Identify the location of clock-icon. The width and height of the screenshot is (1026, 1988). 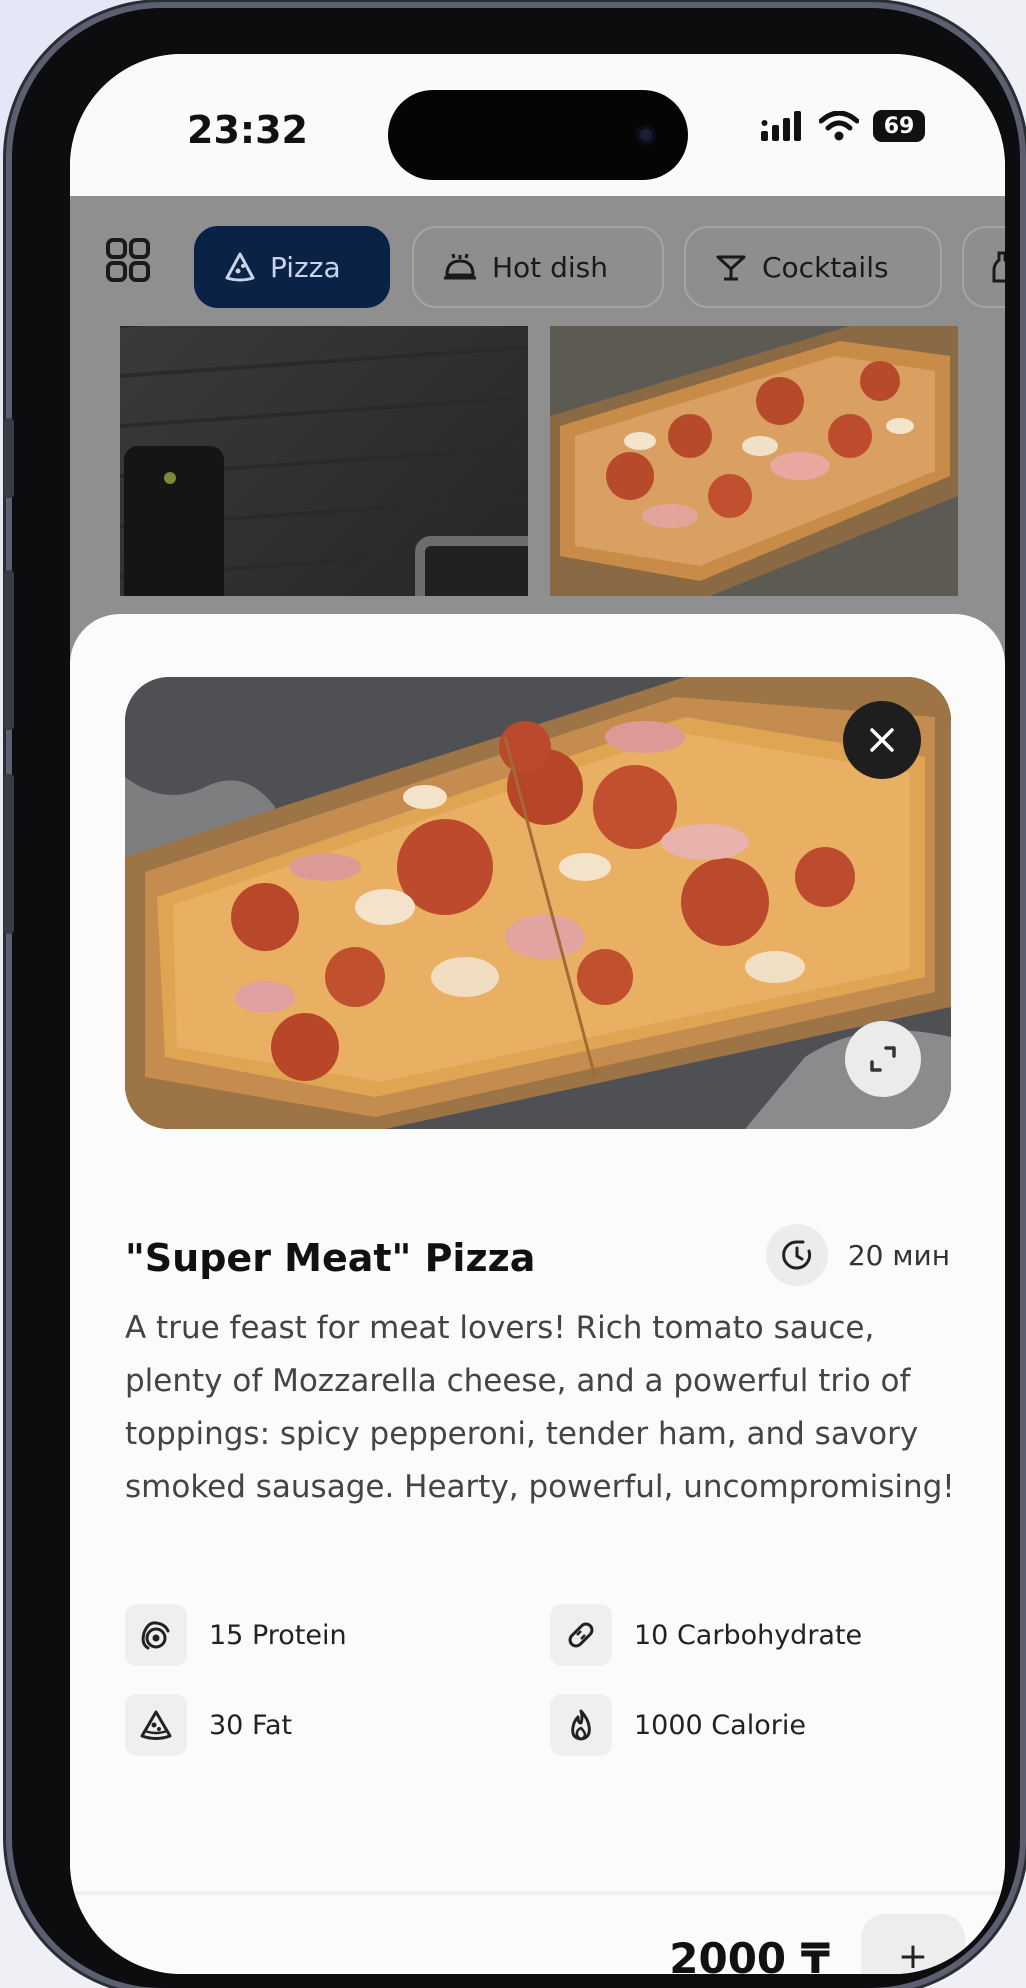
(796, 1255).